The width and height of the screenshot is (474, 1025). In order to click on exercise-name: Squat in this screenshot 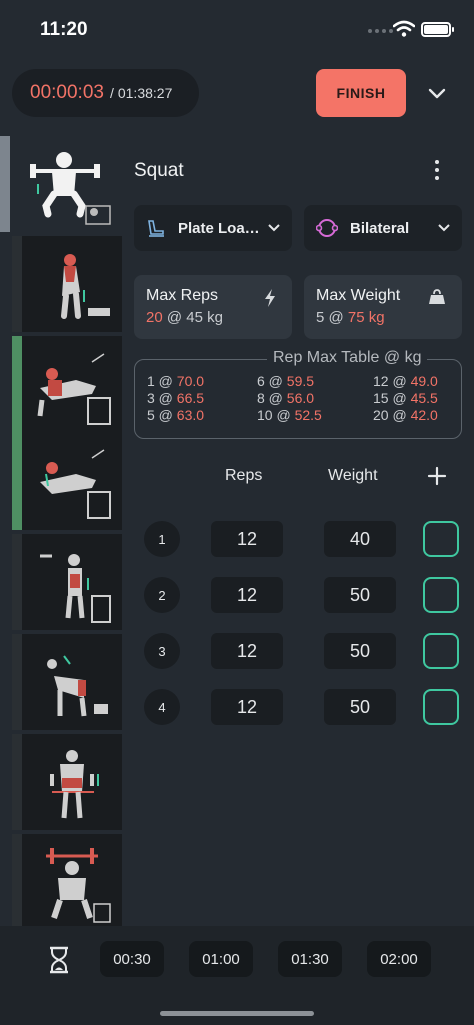, I will do `click(159, 170)`.